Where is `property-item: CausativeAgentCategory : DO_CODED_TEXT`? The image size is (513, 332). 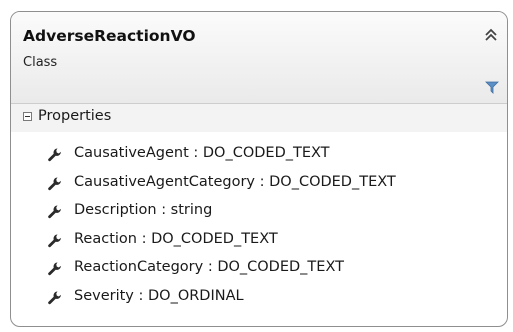 property-item: CausativeAgentCategory : DO_CODED_TEXT is located at coordinates (259, 186).